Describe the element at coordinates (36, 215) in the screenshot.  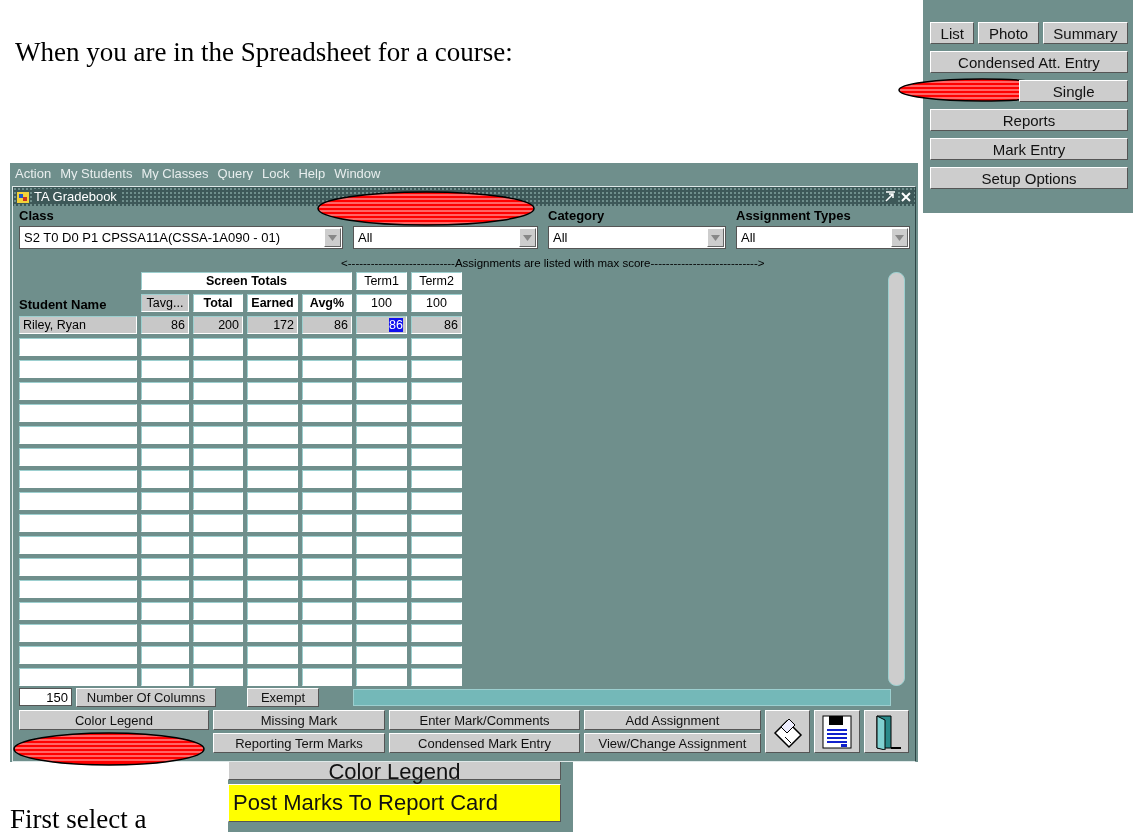
I see `filter-label: Class` at that location.